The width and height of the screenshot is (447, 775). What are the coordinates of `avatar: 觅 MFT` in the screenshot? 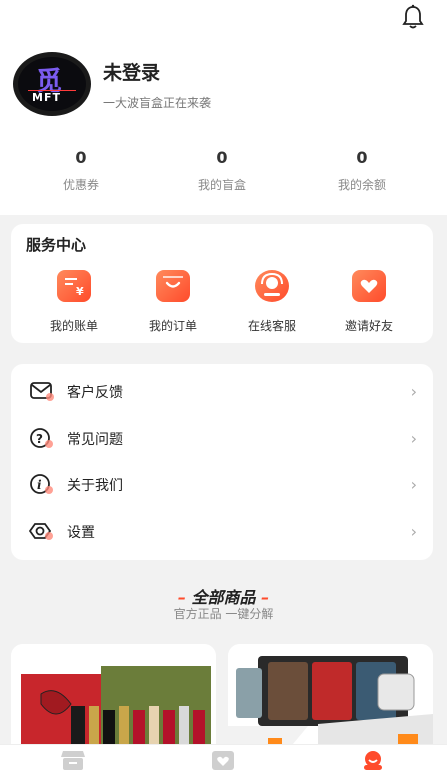 It's located at (52, 84).